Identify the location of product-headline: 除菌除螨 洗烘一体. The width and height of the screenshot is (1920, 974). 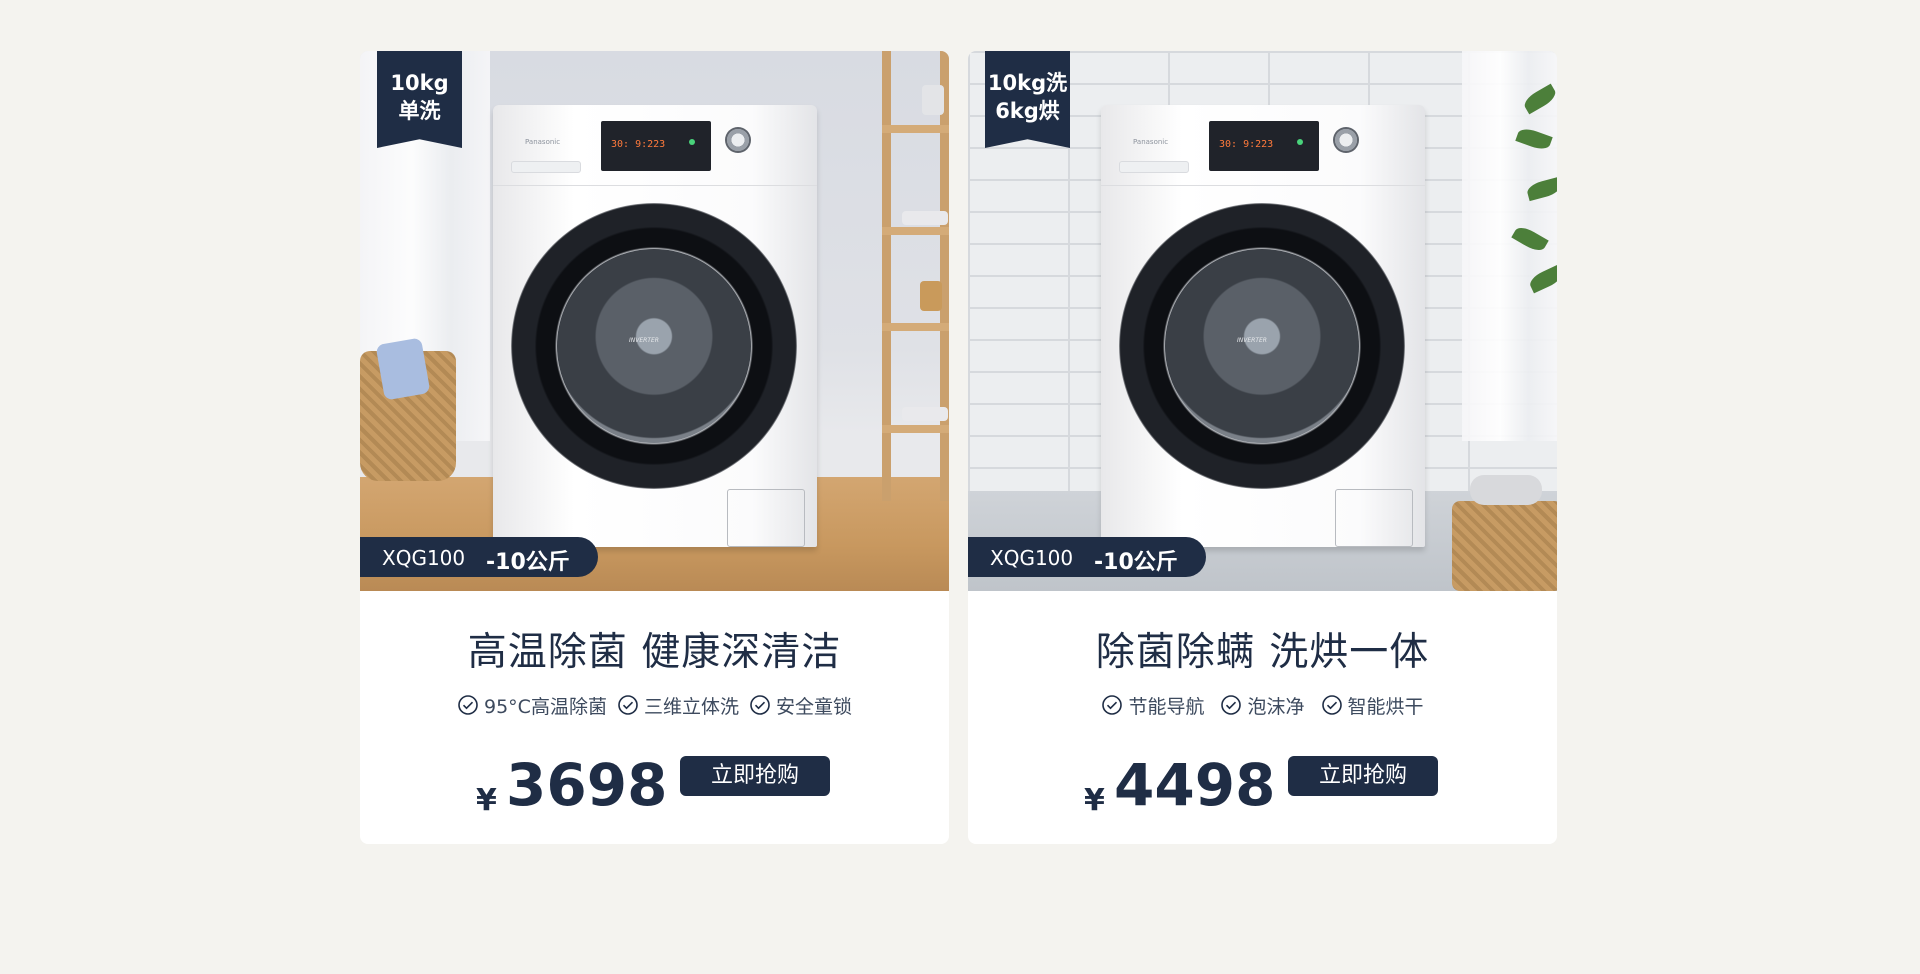
(1262, 649).